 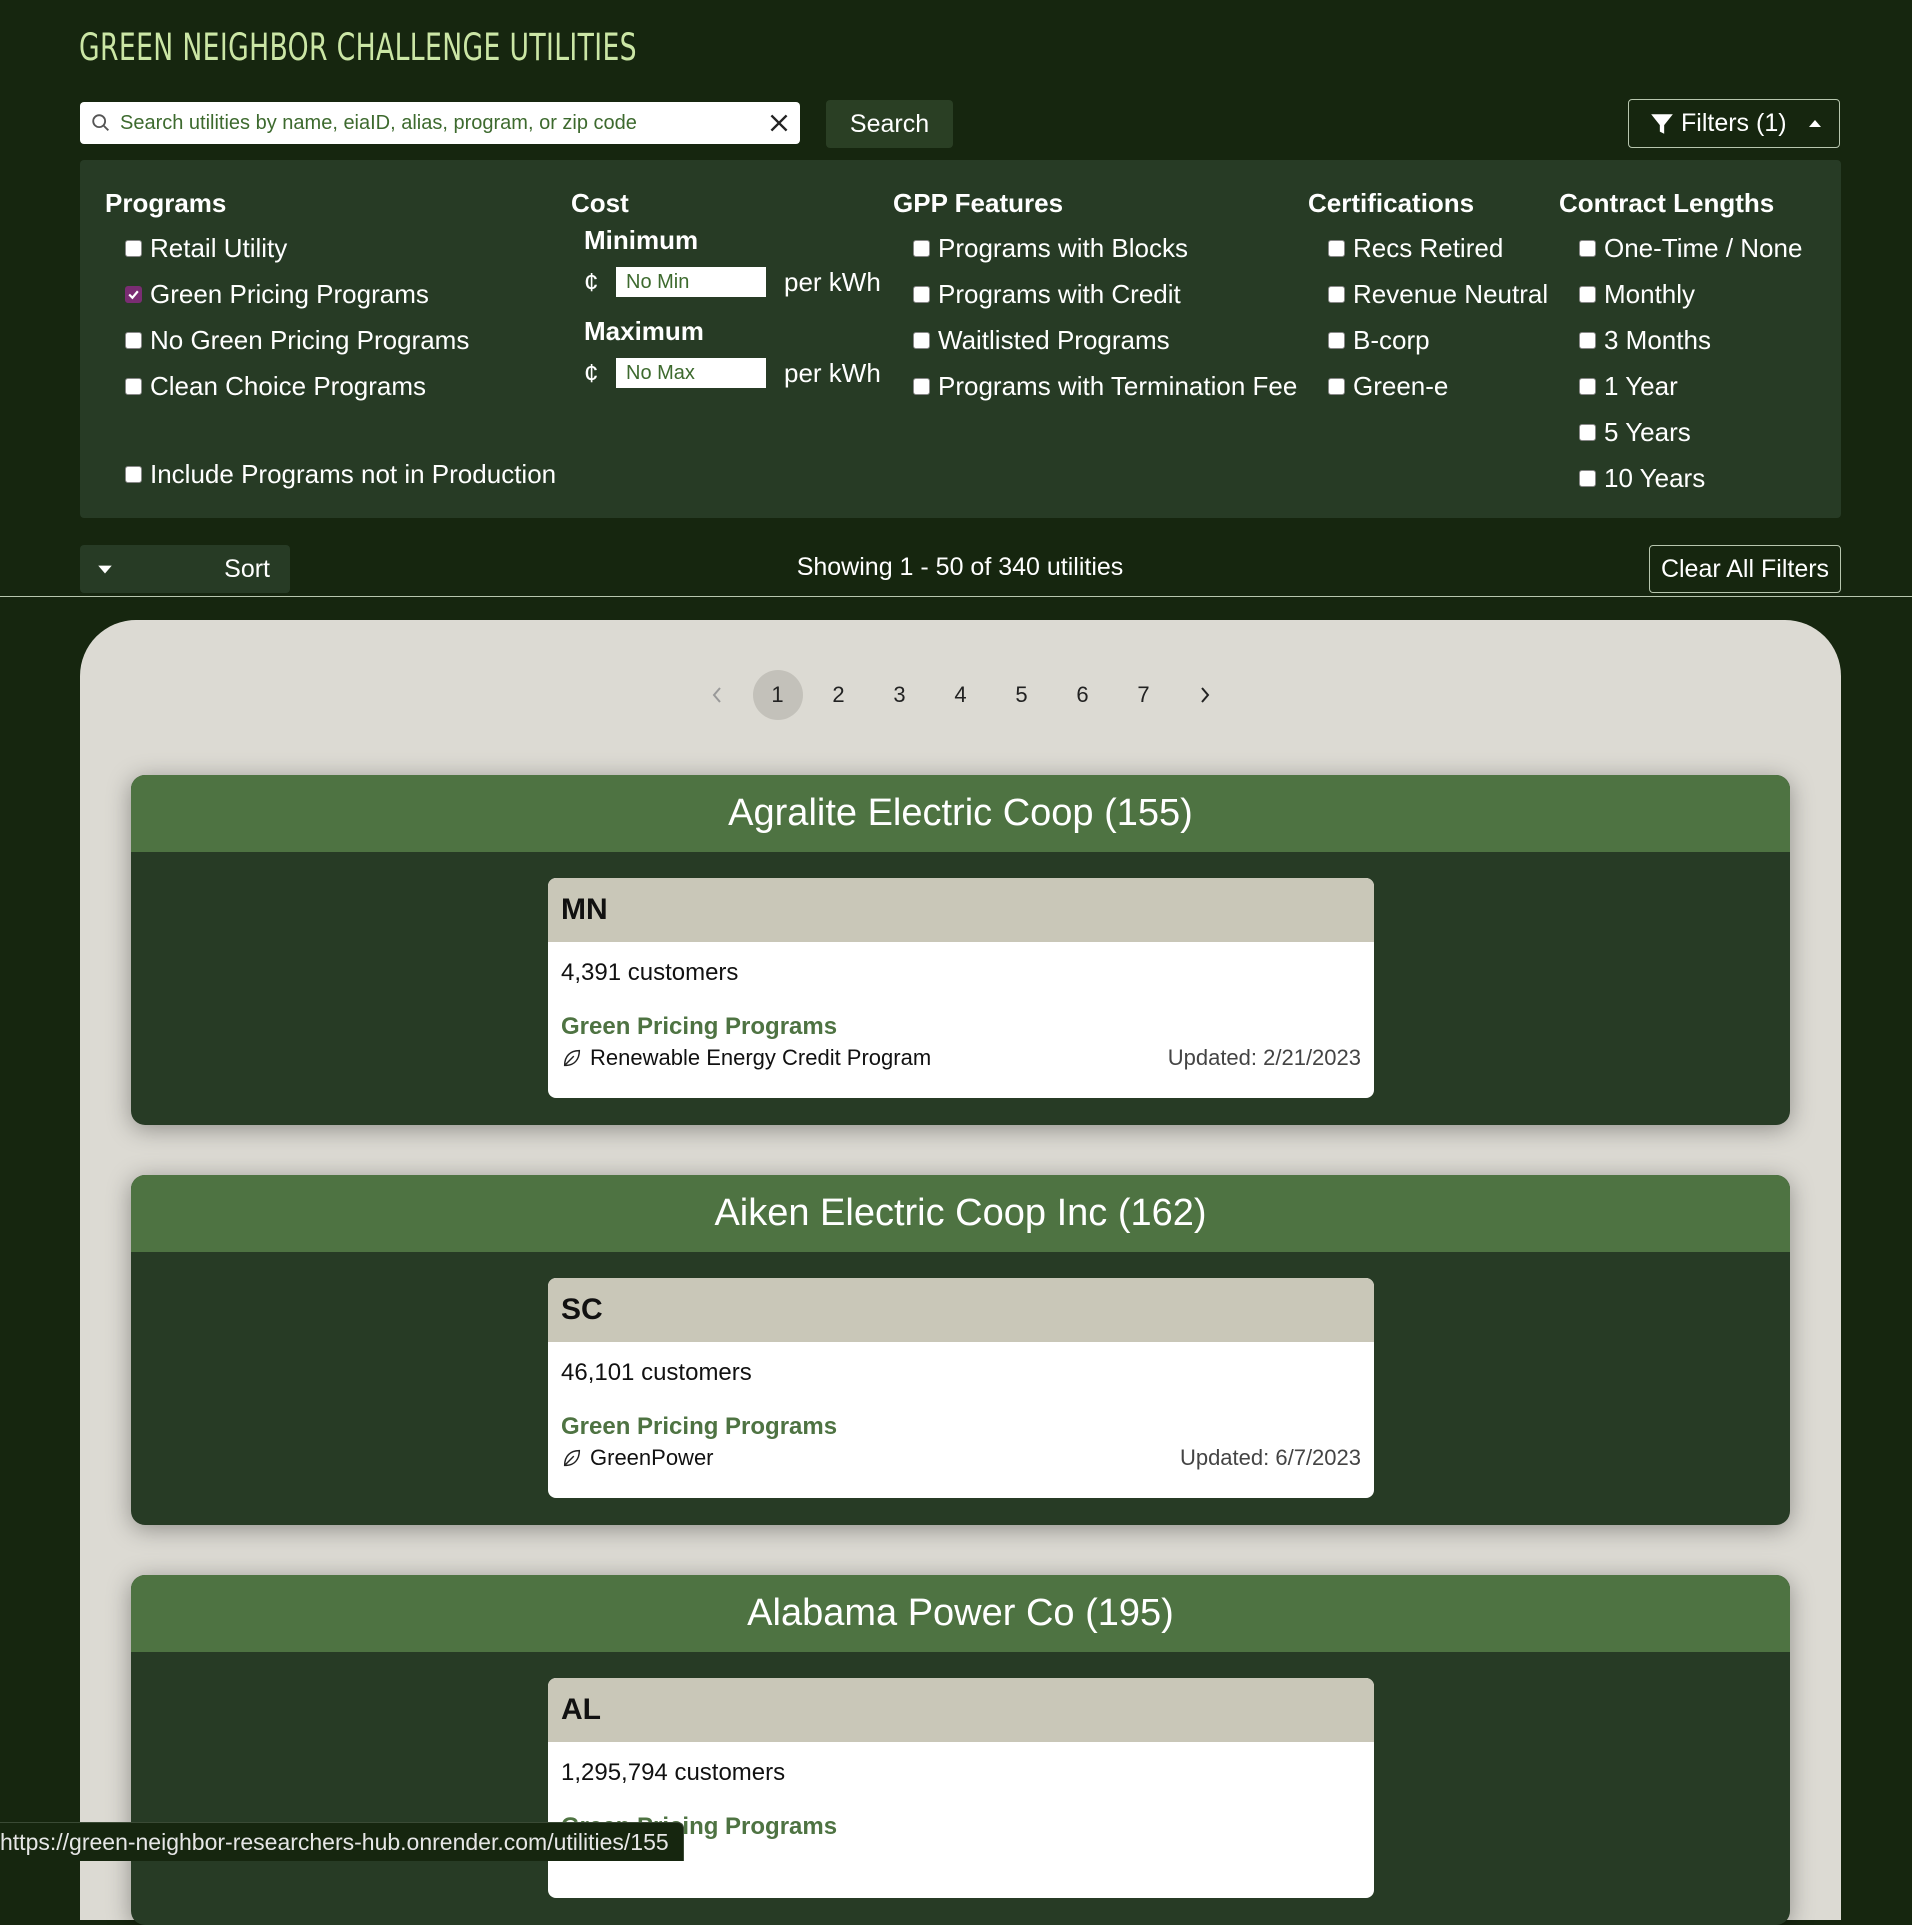 I want to click on divider, so click(x=956, y=596).